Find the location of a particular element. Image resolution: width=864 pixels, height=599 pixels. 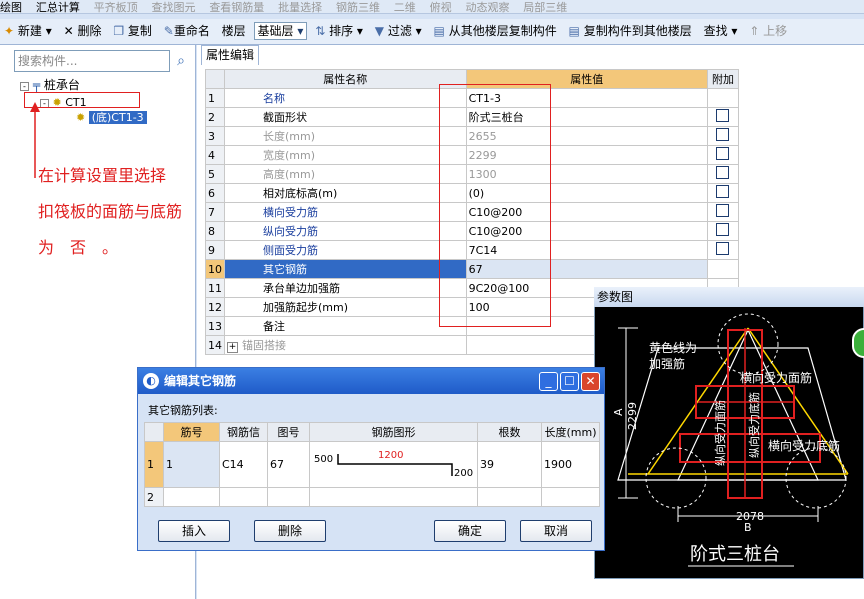

cancel-button: 取消 is located at coordinates (556, 531).